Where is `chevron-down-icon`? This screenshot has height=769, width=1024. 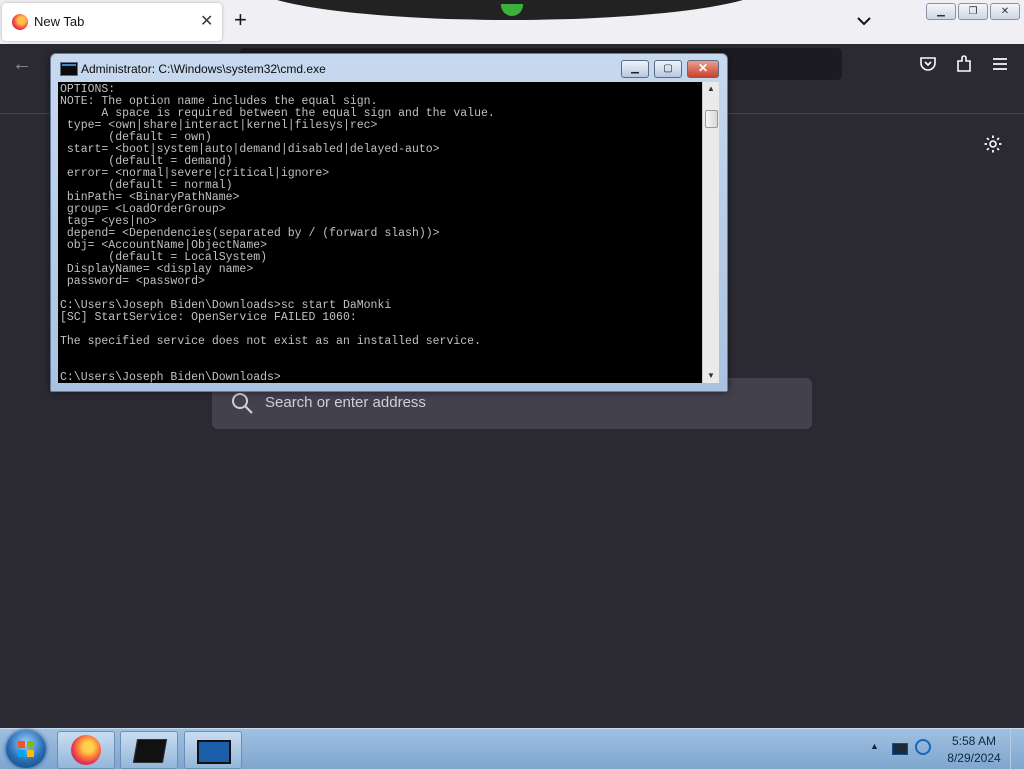 chevron-down-icon is located at coordinates (864, 21).